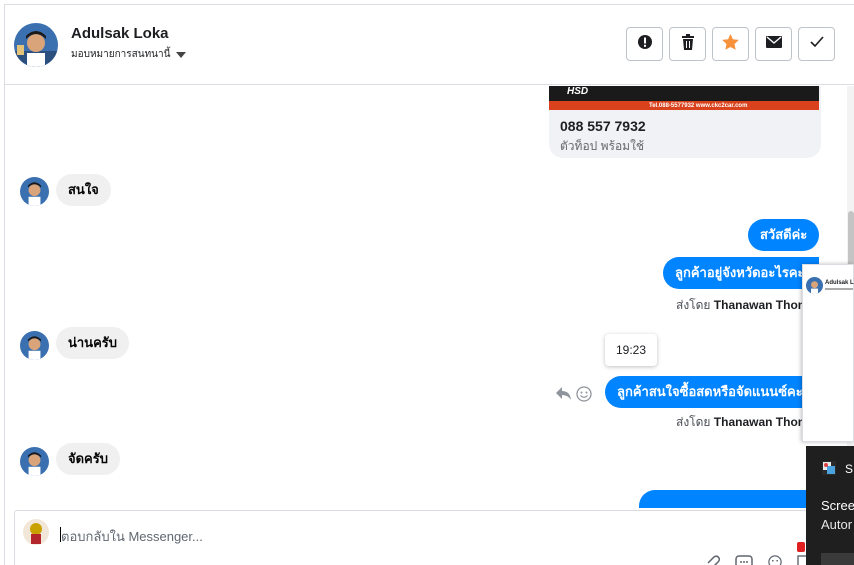 This screenshot has height=565, width=854. Describe the element at coordinates (837, 559) in the screenshot. I see `notification-action-button` at that location.